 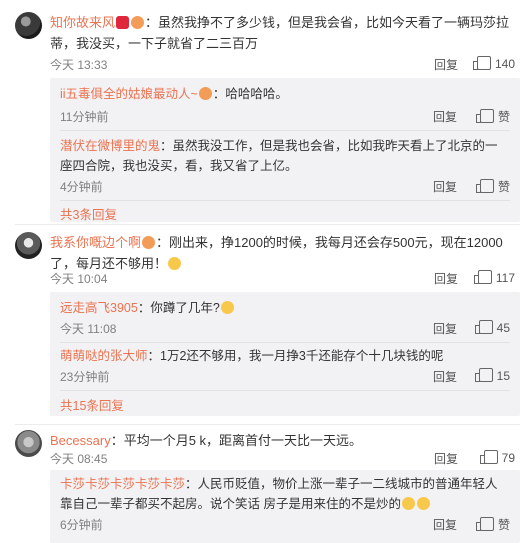 What do you see at coordinates (285, 525) in the screenshot?
I see `reply-meta: 6分钟前 回复 赞` at bounding box center [285, 525].